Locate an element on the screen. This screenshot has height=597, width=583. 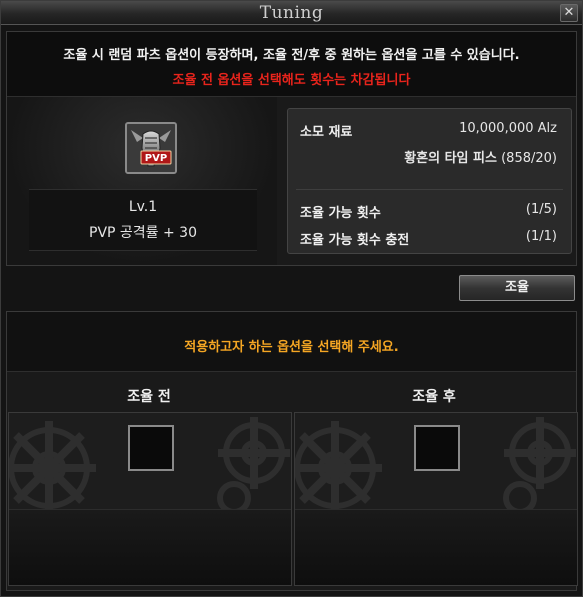
close-icon: ✕ is located at coordinates (569, 13).